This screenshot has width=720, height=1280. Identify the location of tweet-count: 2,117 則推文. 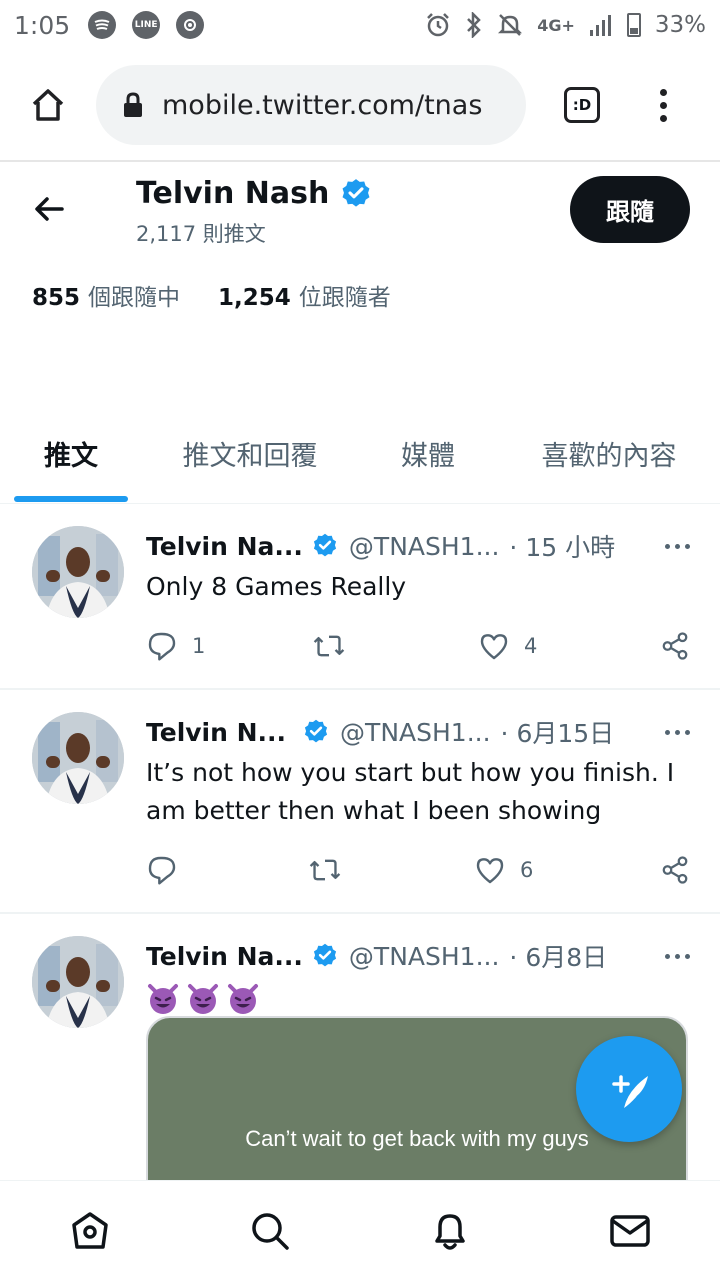
(201, 234).